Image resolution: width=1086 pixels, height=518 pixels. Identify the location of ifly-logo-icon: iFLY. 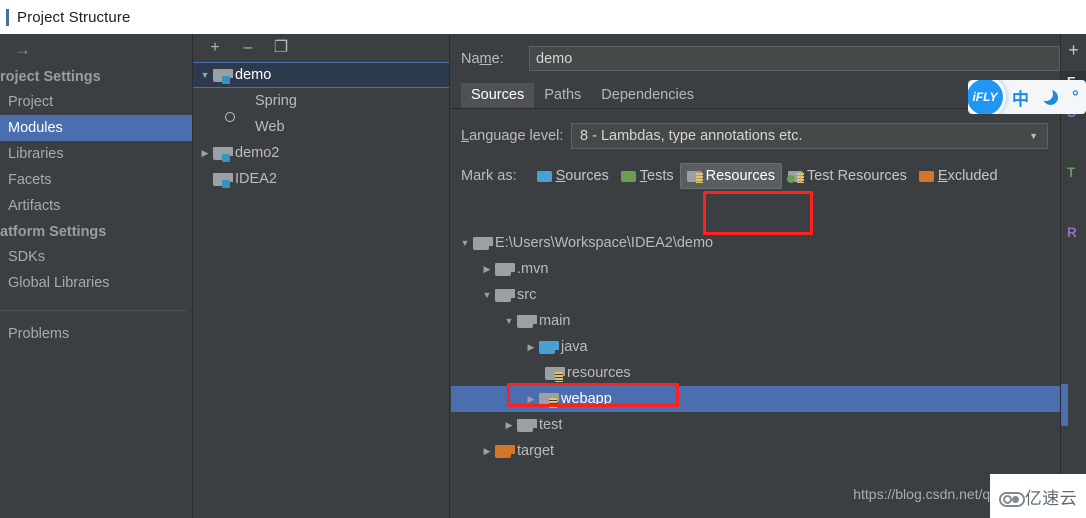
(987, 97).